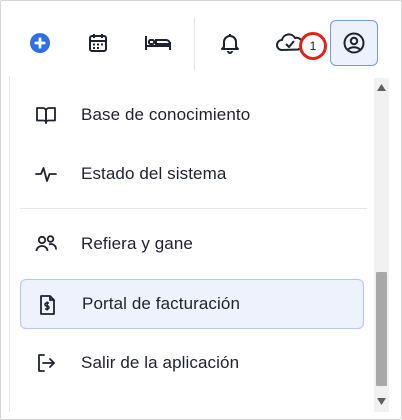 The height and width of the screenshot is (420, 402). I want to click on bed-icon, so click(158, 43).